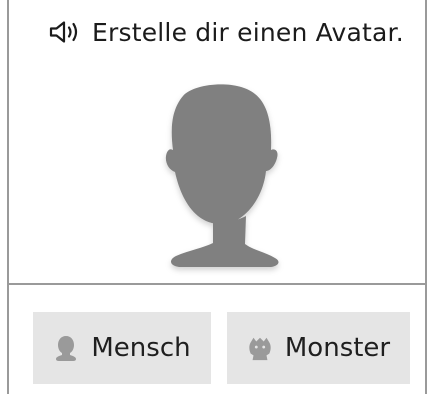  I want to click on panel-right-border, so click(426, 197).